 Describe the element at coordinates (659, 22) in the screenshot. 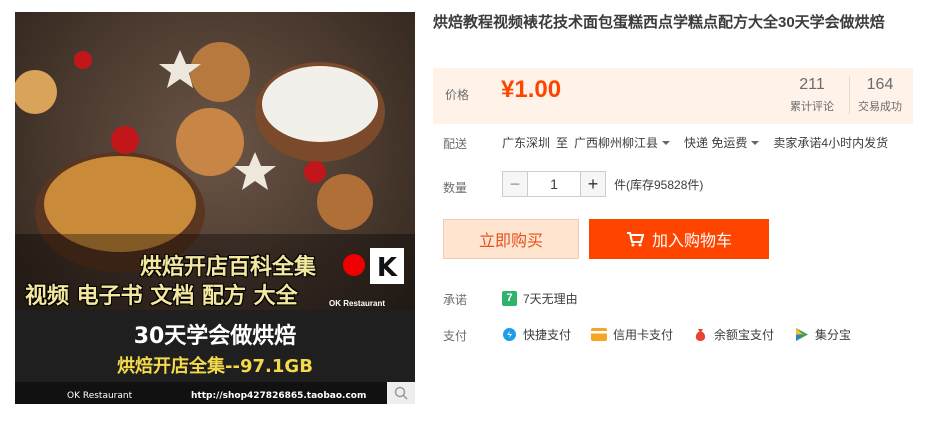

I see `product-title: 烘焙教程视频裱花技术面包蛋糕西点学糕点配方大全30天学会做烘焙` at that location.